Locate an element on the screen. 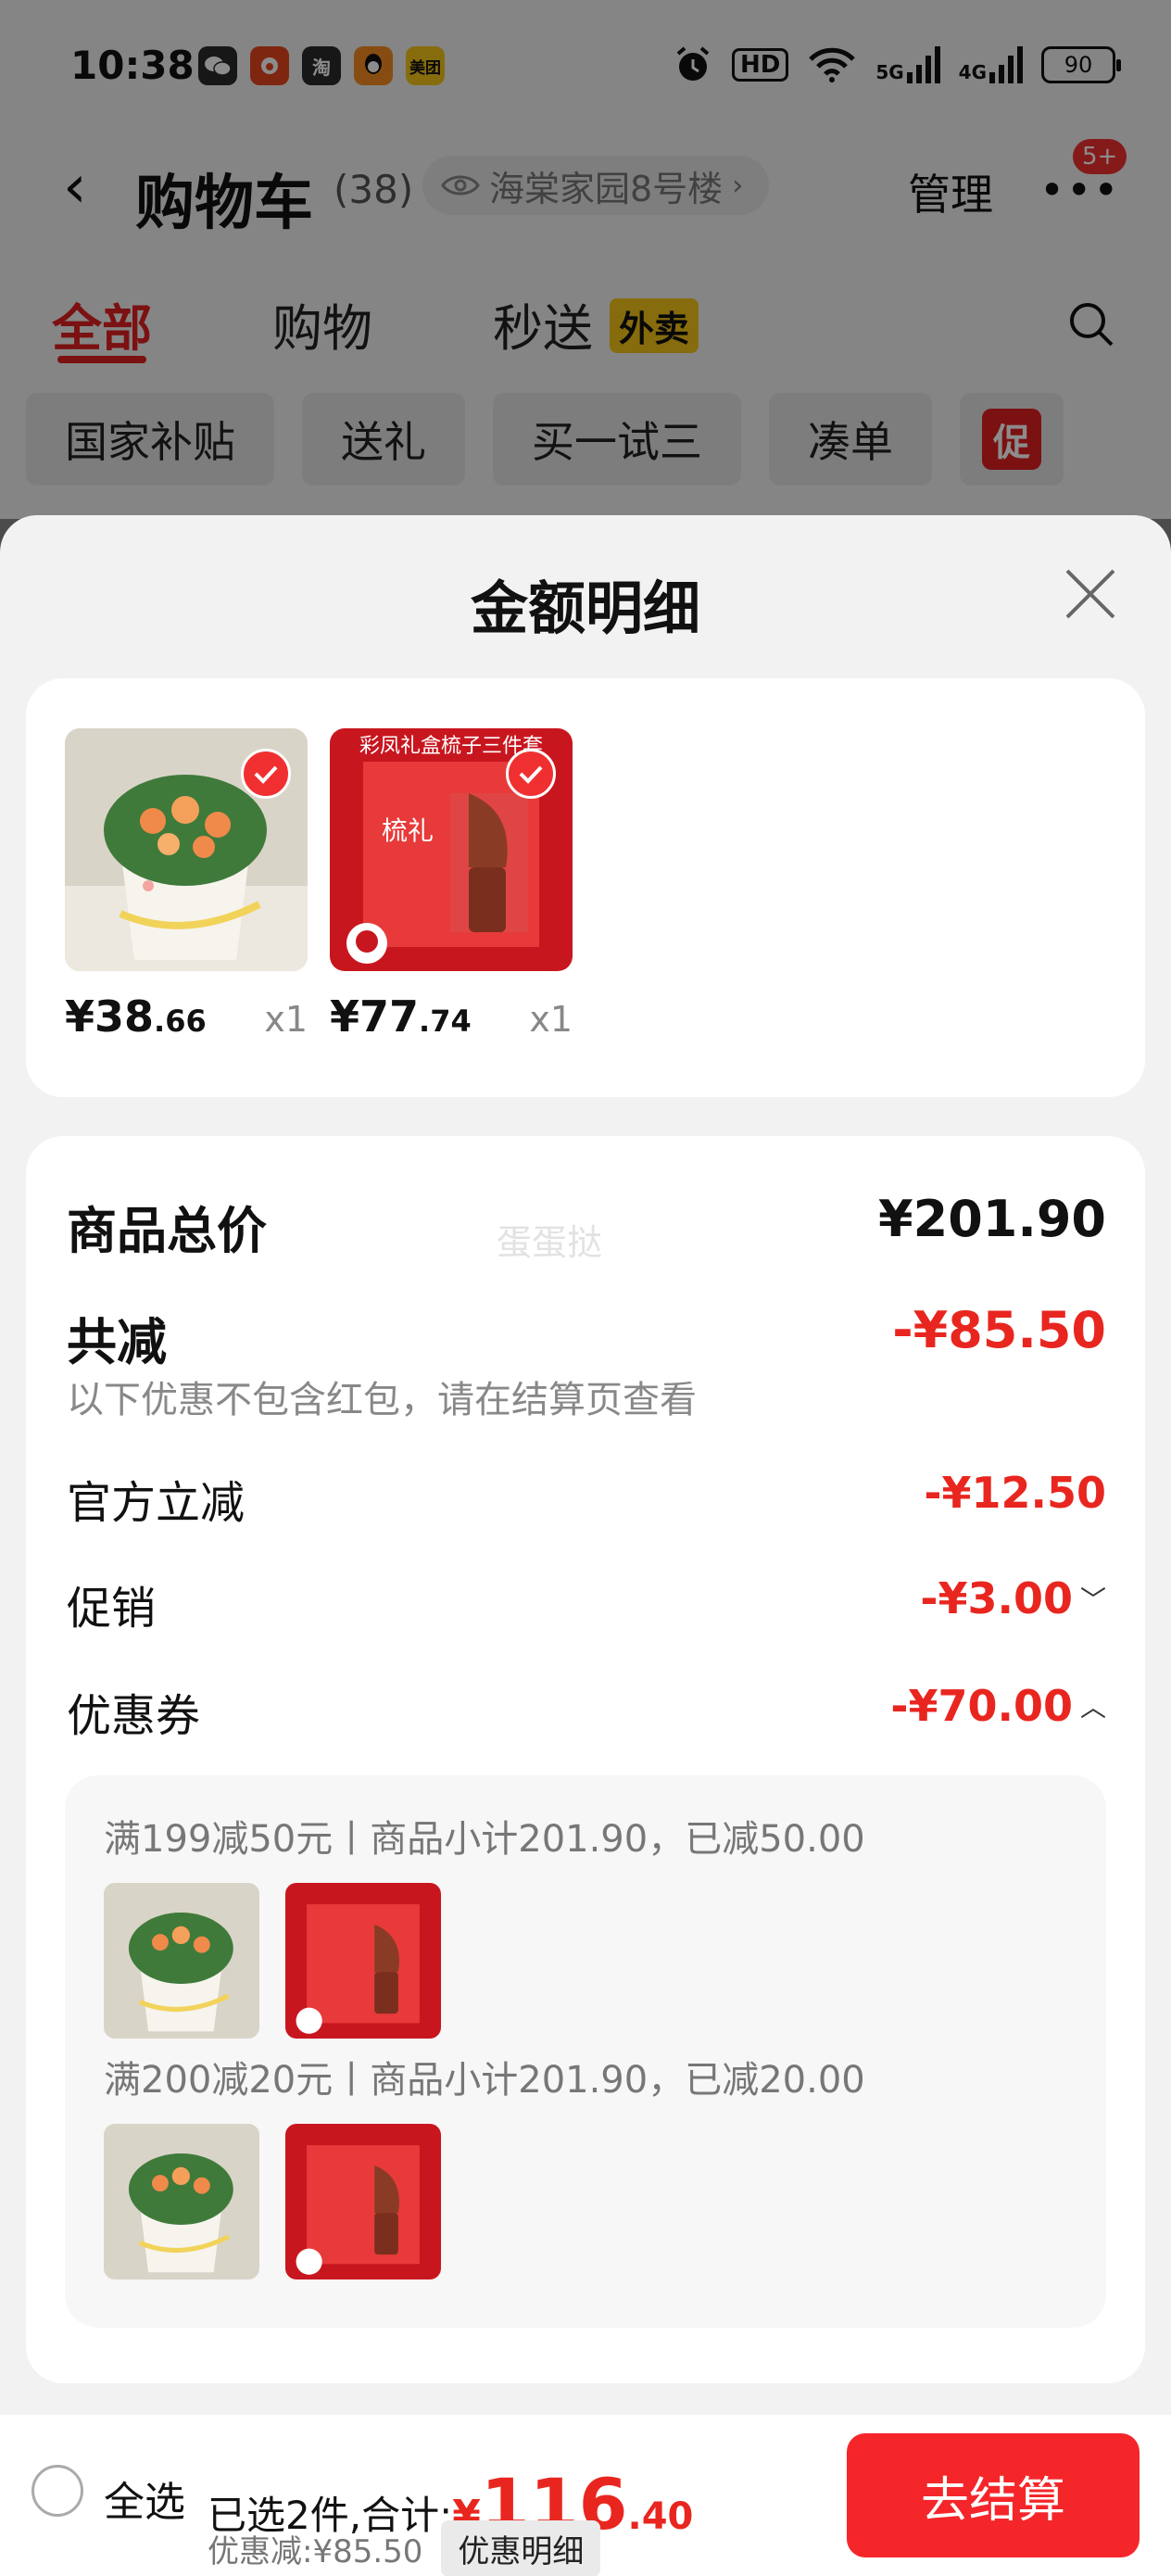 Image resolution: width=1171 pixels, height=2576 pixels. coupon-toggle: -¥70.00 ︿ is located at coordinates (998, 1706).